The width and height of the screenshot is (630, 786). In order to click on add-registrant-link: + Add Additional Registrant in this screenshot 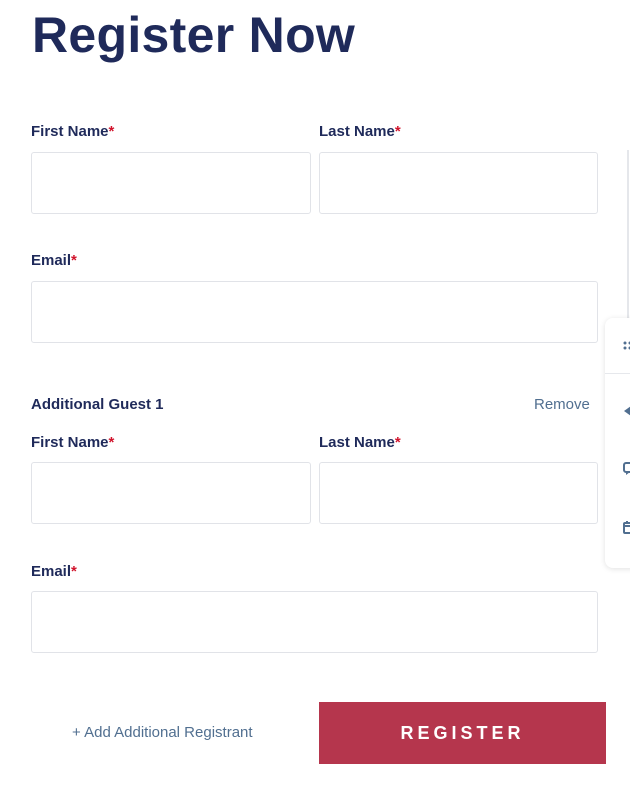, I will do `click(162, 732)`.